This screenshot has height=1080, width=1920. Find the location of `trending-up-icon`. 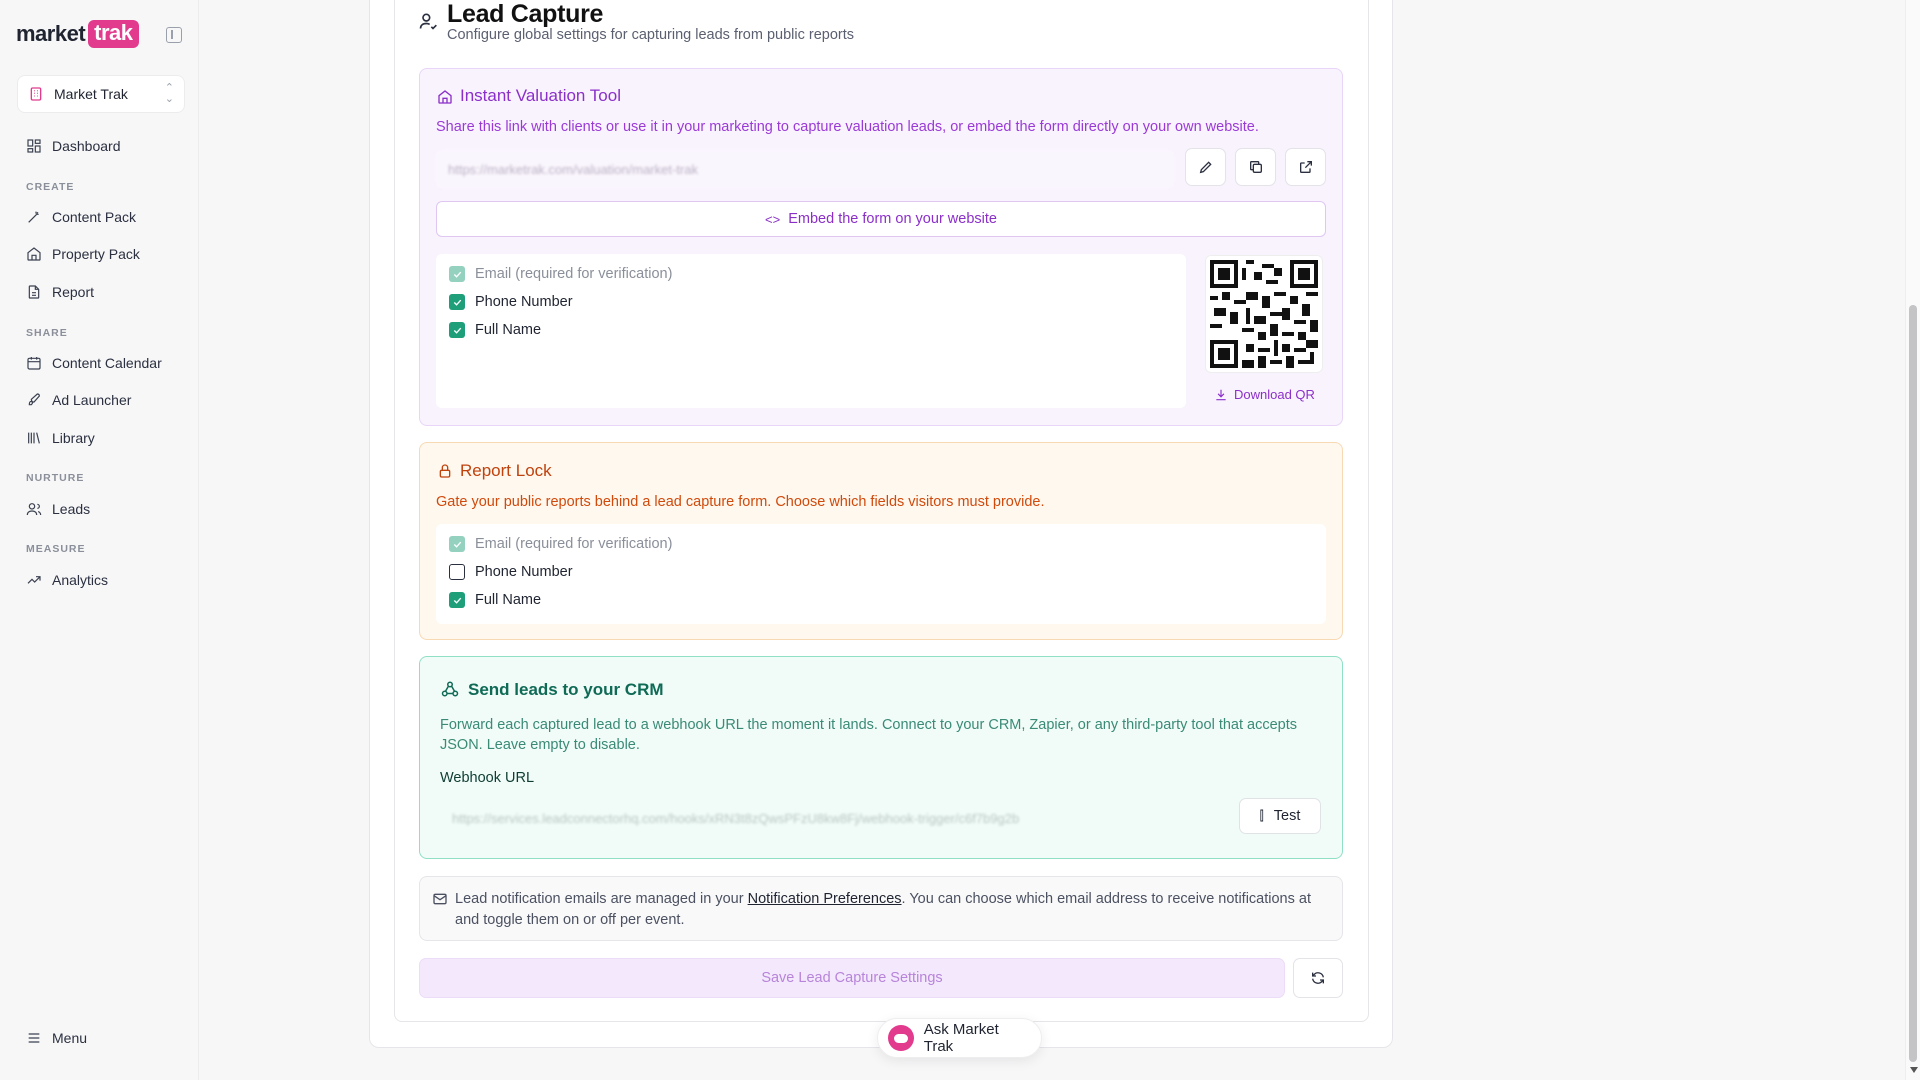

trending-up-icon is located at coordinates (34, 580).